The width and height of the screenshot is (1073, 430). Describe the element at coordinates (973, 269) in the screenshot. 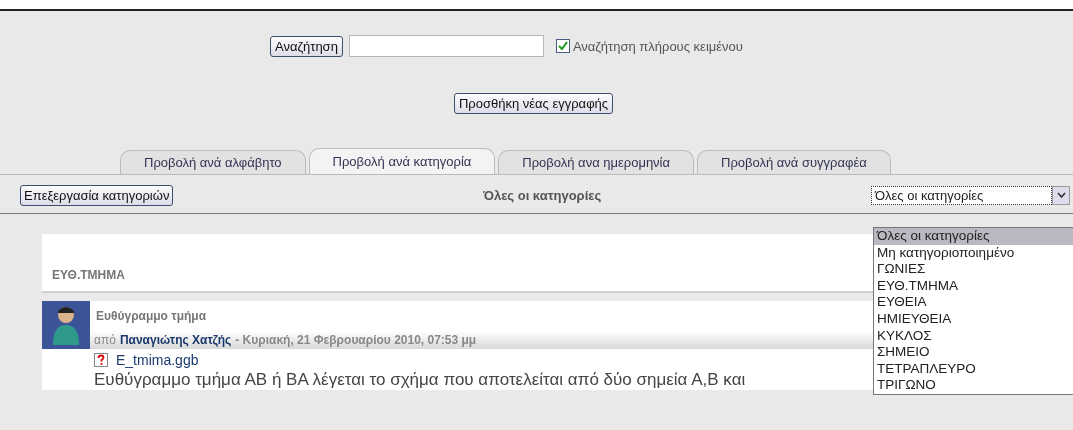

I see `category-option: ΓΩΝΙΕΣ` at that location.